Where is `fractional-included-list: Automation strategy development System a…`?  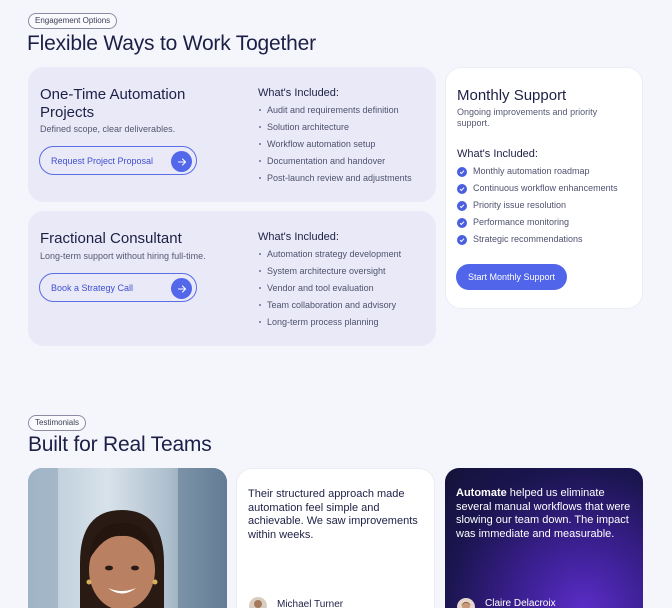
fractional-included-list: Automation strategy development System a… is located at coordinates (330, 291).